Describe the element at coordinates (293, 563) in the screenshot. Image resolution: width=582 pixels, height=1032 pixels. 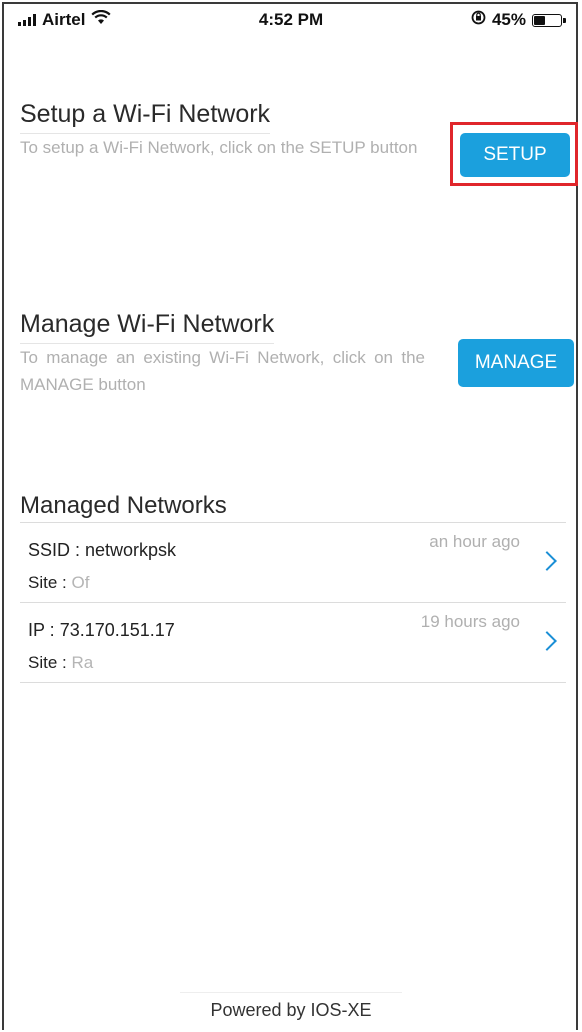
I see `network-list-item: SSID : networkpsk Site : Of an hour ago` at that location.